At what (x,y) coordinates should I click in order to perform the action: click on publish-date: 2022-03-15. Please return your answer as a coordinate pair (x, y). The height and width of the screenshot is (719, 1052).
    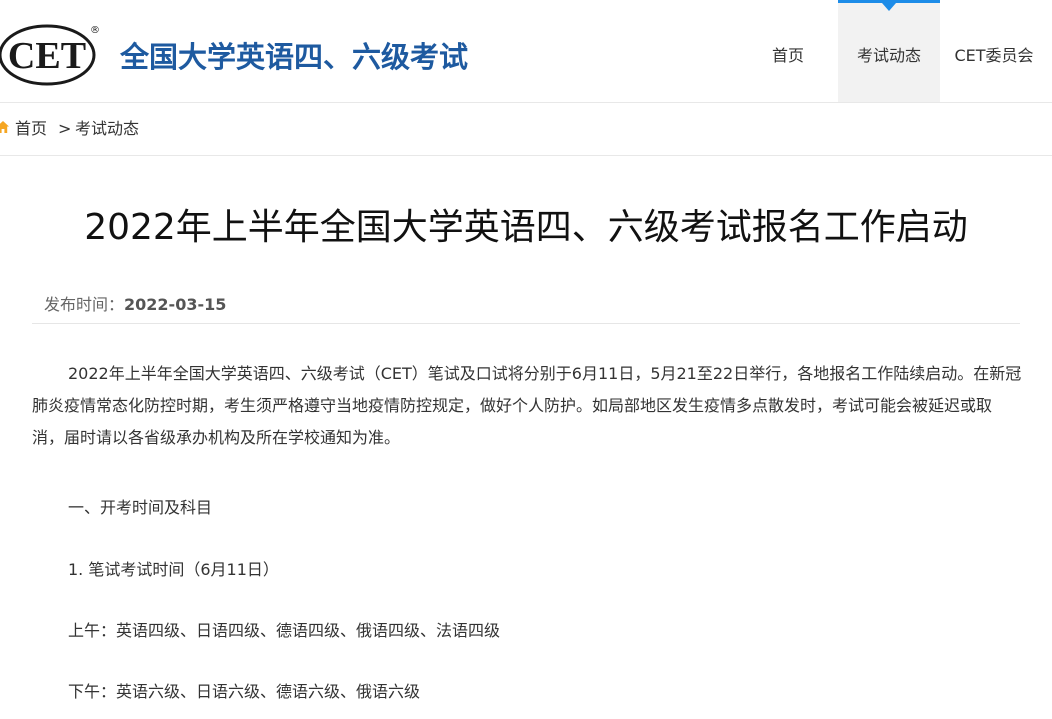
    Looking at the image, I should click on (175, 304).